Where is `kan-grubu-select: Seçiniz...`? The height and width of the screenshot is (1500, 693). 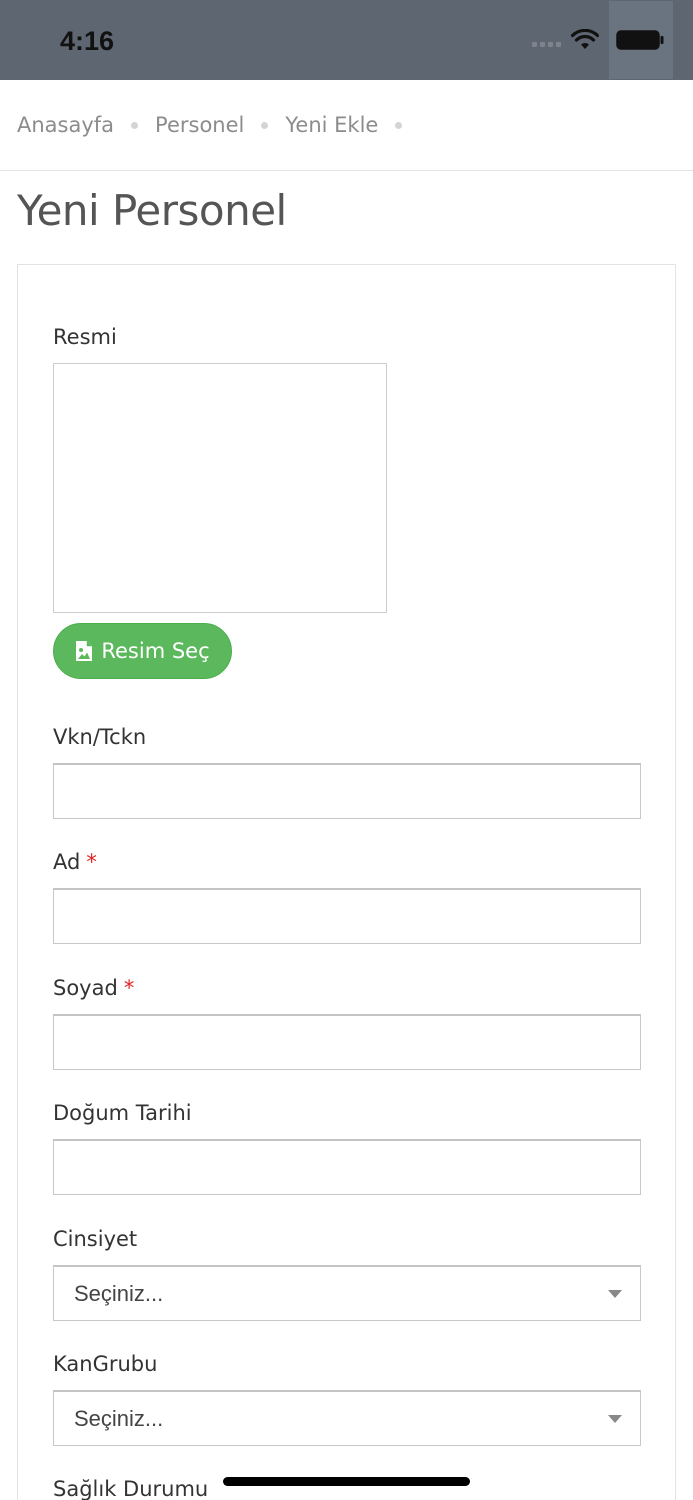
kan-grubu-select: Seçiniz... is located at coordinates (347, 1418).